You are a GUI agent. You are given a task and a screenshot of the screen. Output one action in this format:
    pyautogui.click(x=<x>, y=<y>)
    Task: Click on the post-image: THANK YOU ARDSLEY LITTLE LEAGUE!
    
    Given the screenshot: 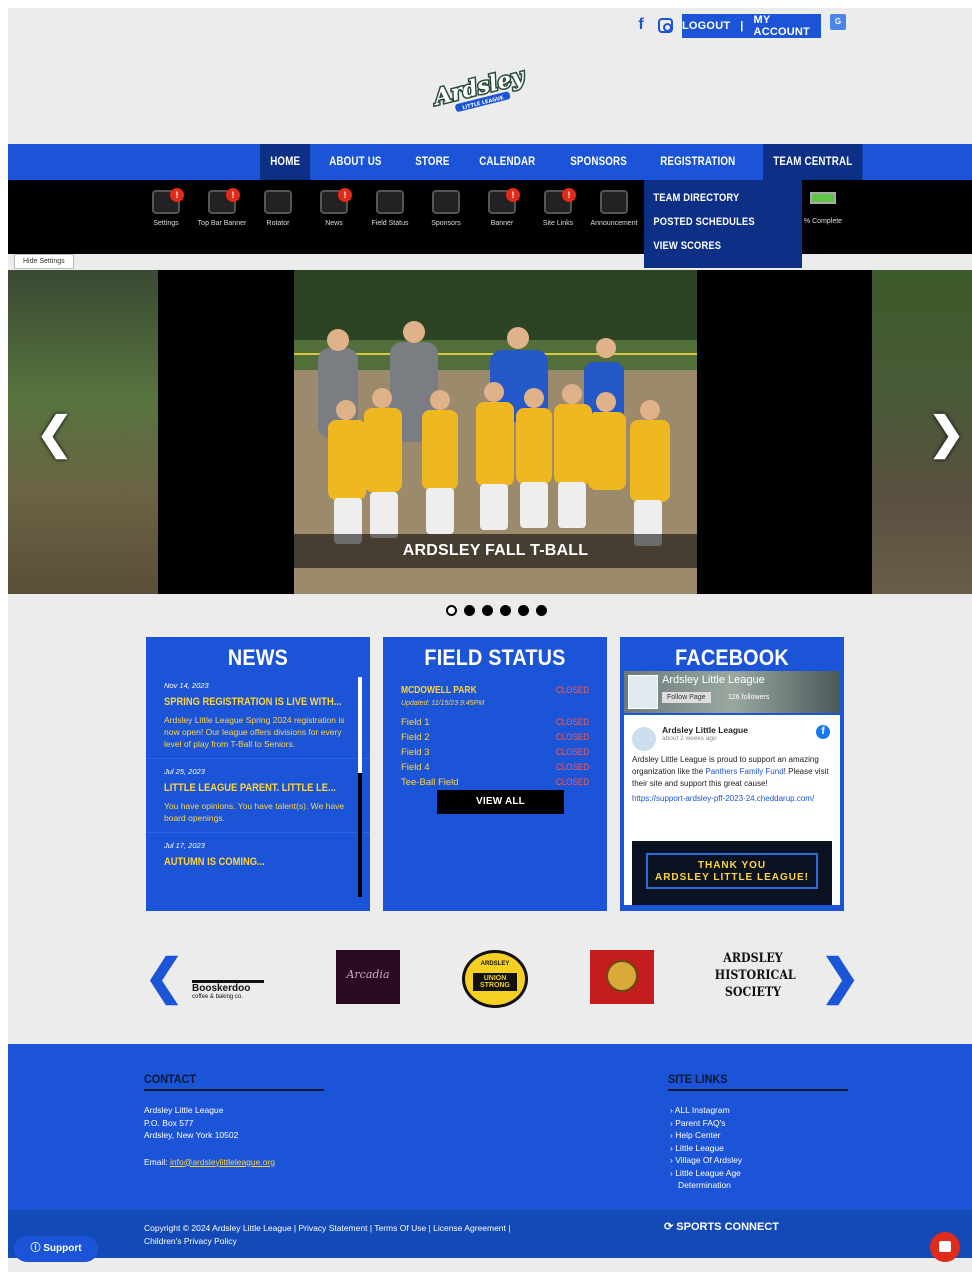 What is the action you would take?
    pyautogui.click(x=732, y=873)
    